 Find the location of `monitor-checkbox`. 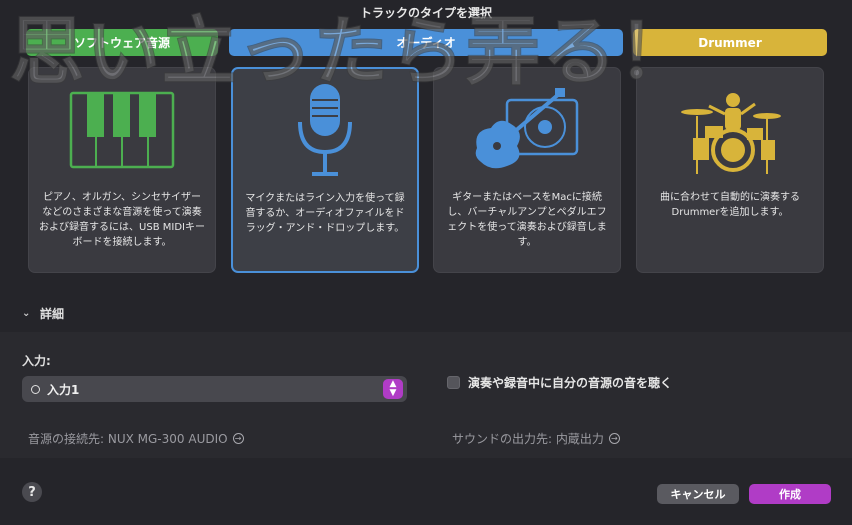

monitor-checkbox is located at coordinates (453, 382).